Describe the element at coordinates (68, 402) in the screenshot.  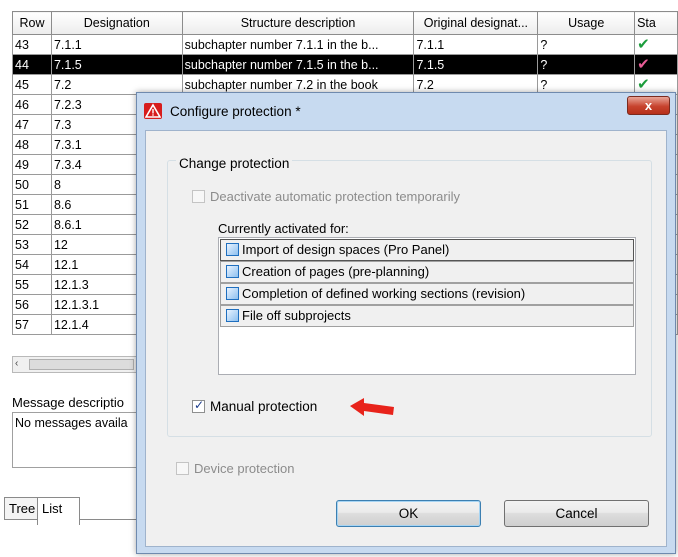
I see `message-description-label: Message descriptio` at that location.